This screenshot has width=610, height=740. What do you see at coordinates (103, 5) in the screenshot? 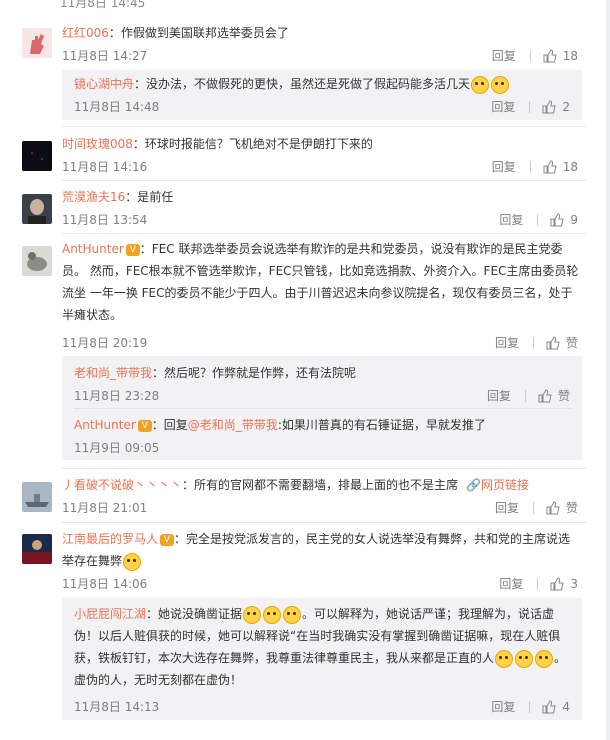
I see `partial-timestamp: 11月8日 14:45` at bounding box center [103, 5].